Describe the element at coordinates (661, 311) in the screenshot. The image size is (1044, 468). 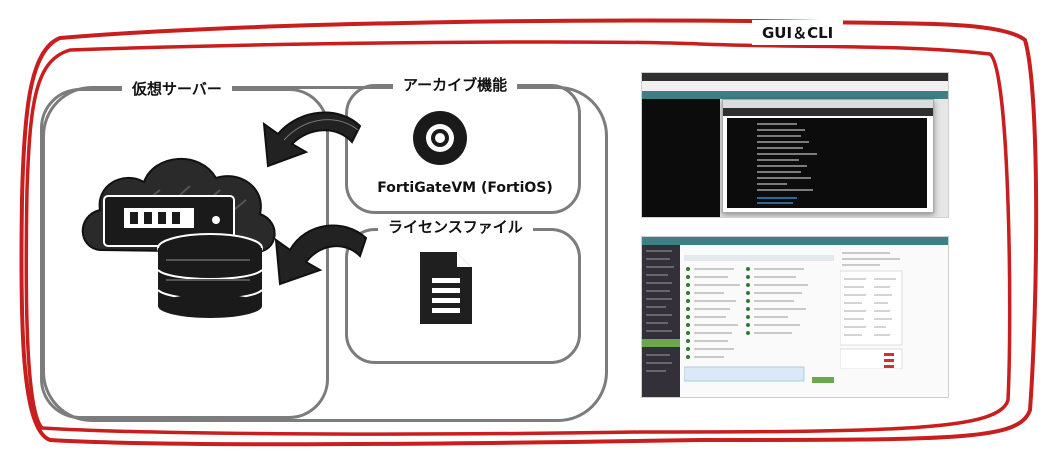
I see `gui-sidebar-items` at that location.